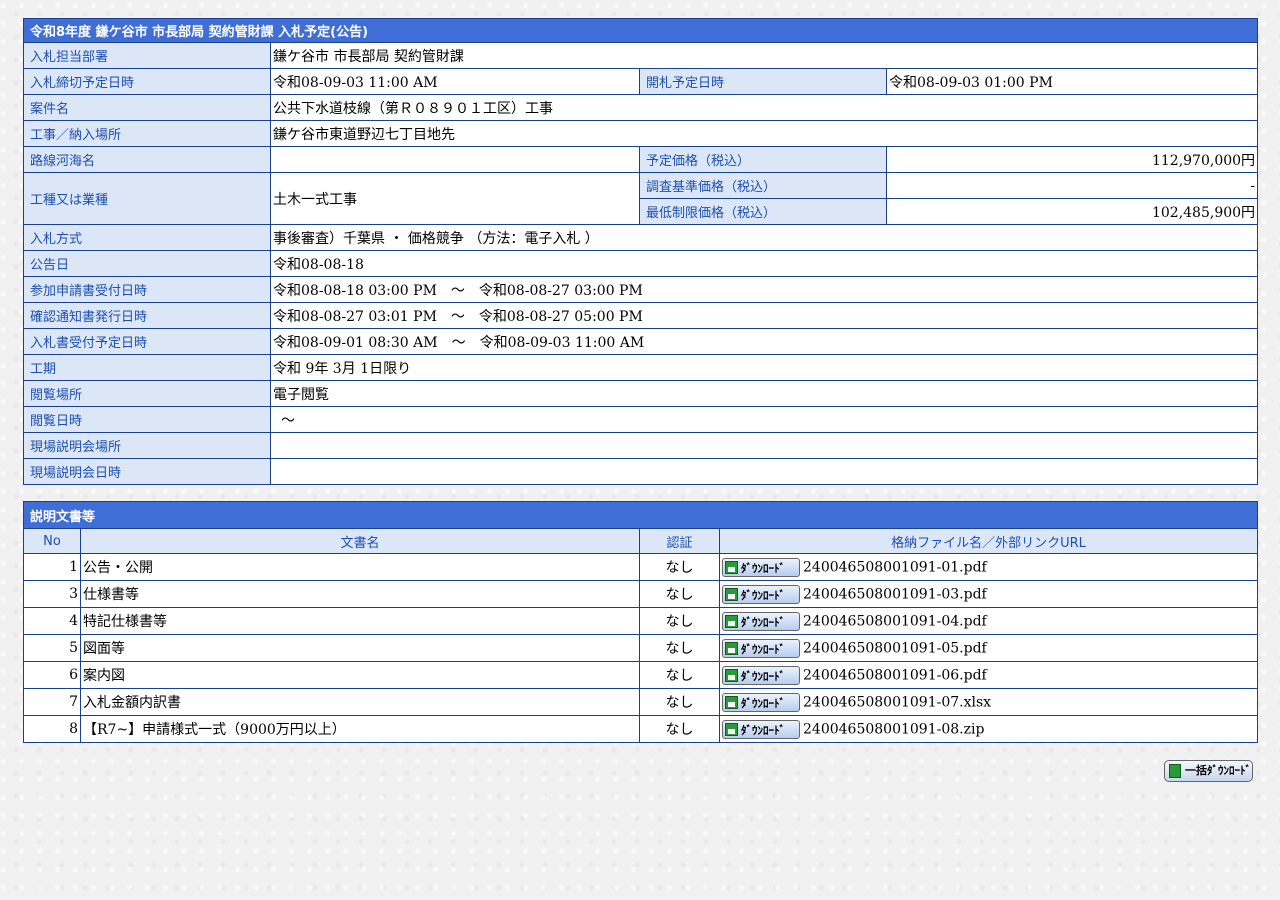  What do you see at coordinates (988, 594) in the screenshot?
I see `doc-file-cell: ﾀﾞｳﾝﾛｰﾄﾞ 240046508001091-03.pdf` at bounding box center [988, 594].